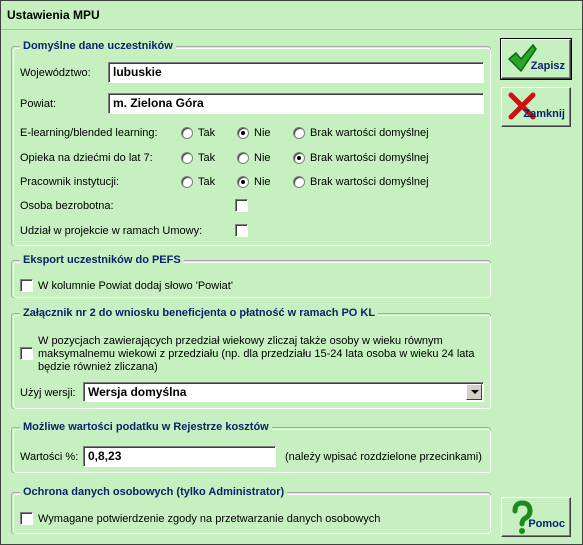  What do you see at coordinates (111, 231) in the screenshot?
I see `participation-label: Udział w projekcie w ramach Umowy:` at bounding box center [111, 231].